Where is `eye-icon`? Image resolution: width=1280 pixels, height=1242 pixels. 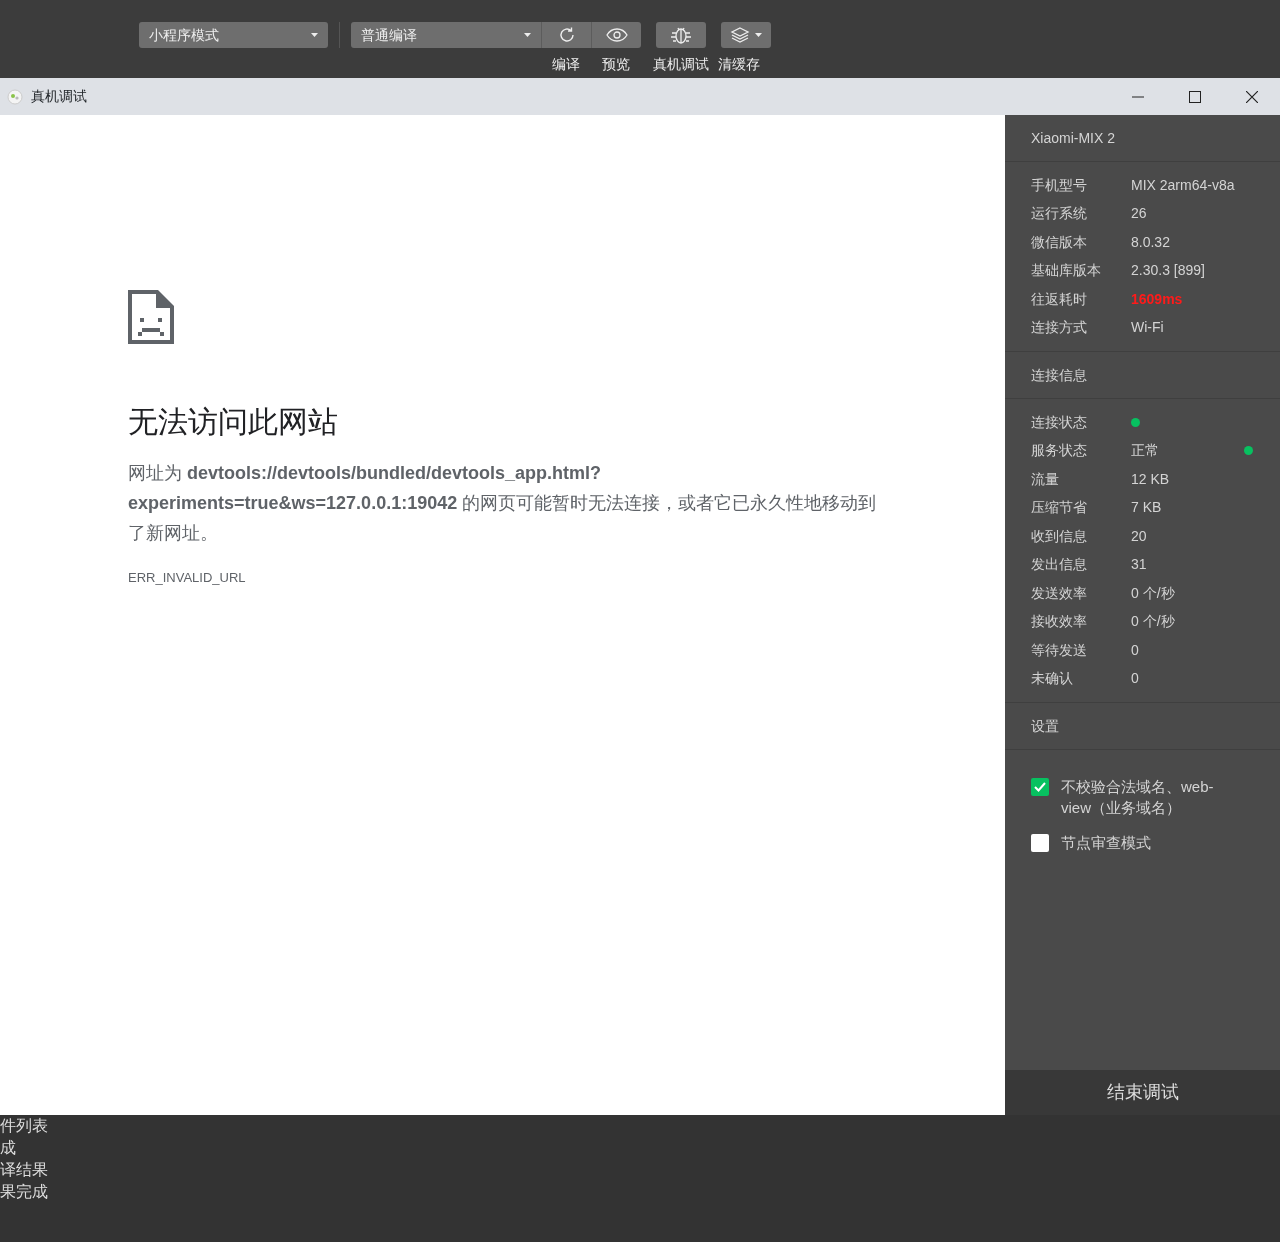
eye-icon is located at coordinates (616, 35).